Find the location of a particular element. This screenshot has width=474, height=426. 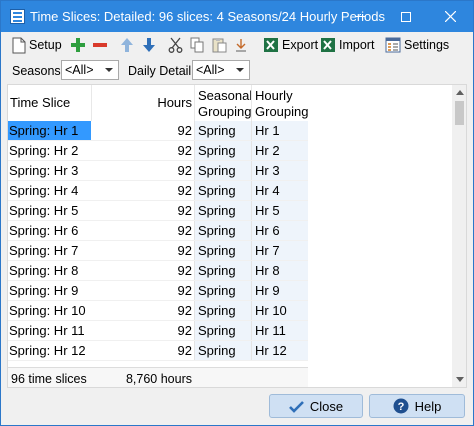

table-row: Spring: Hr 11 92 Spring Hr 11 is located at coordinates (158, 331).